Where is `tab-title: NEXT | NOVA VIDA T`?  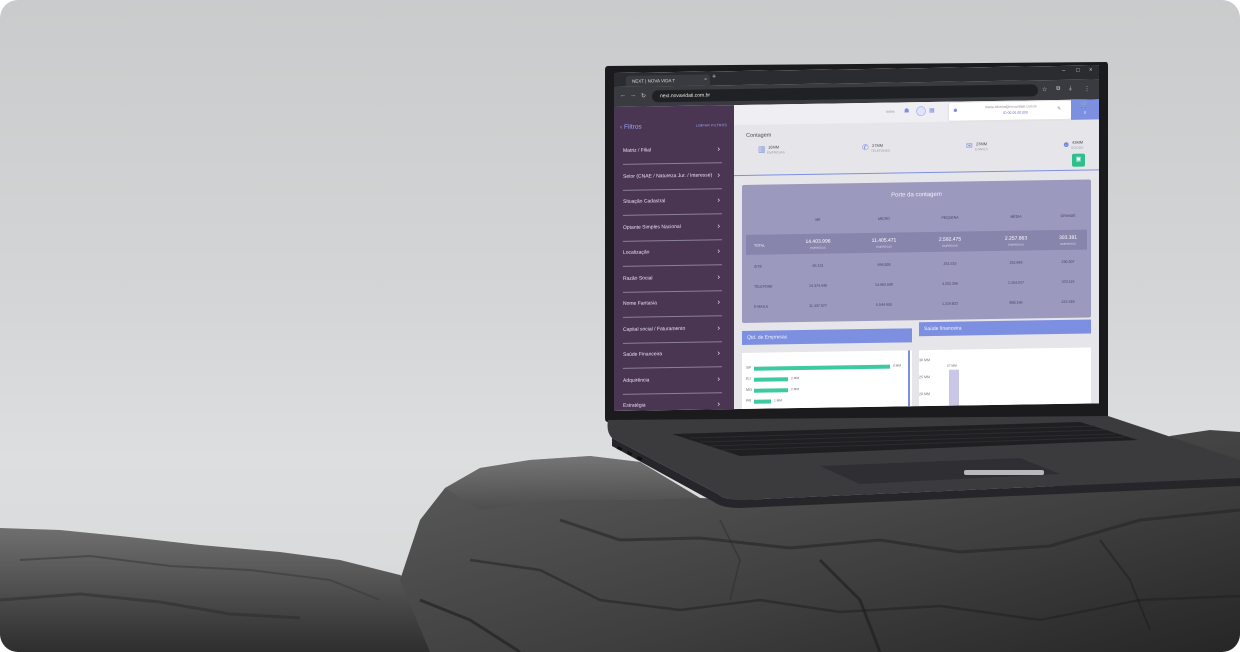
tab-title: NEXT | NOVA VIDA T is located at coordinates (654, 81).